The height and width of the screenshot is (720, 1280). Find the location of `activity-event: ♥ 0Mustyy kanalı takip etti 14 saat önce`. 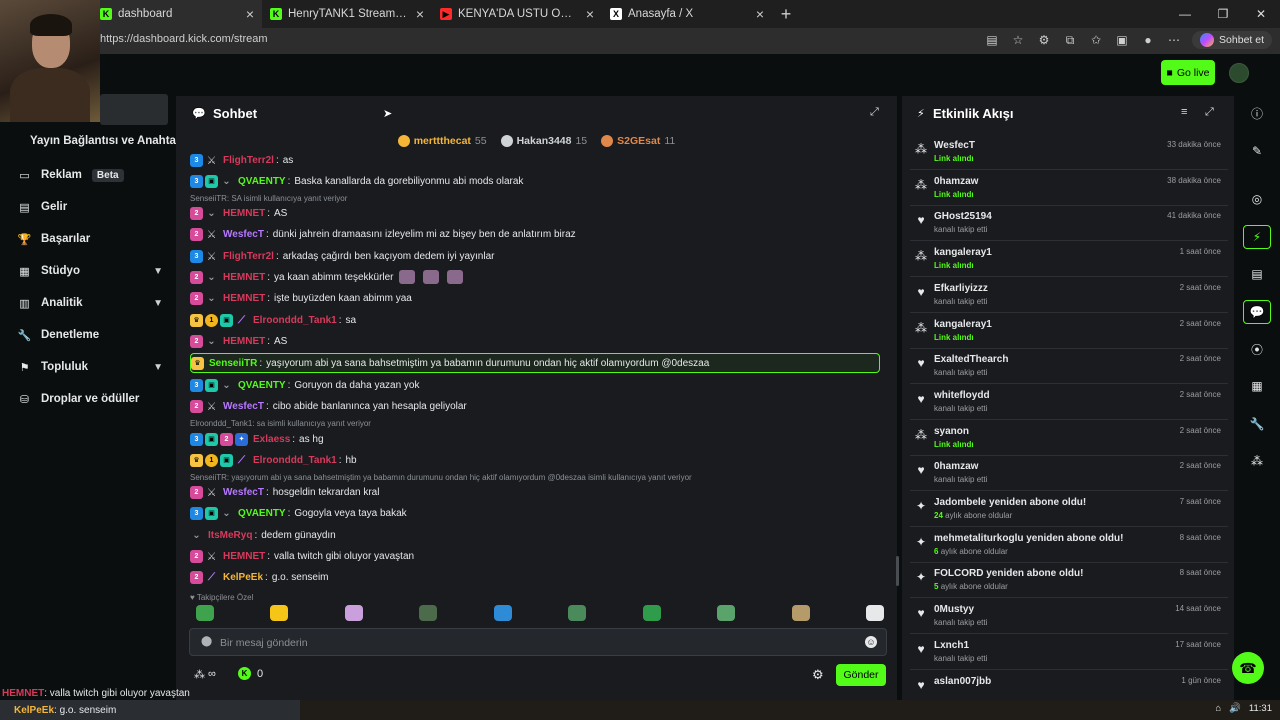

activity-event: ♥ 0Mustyy kanalı takip etti 14 saat önce is located at coordinates (1069, 617).